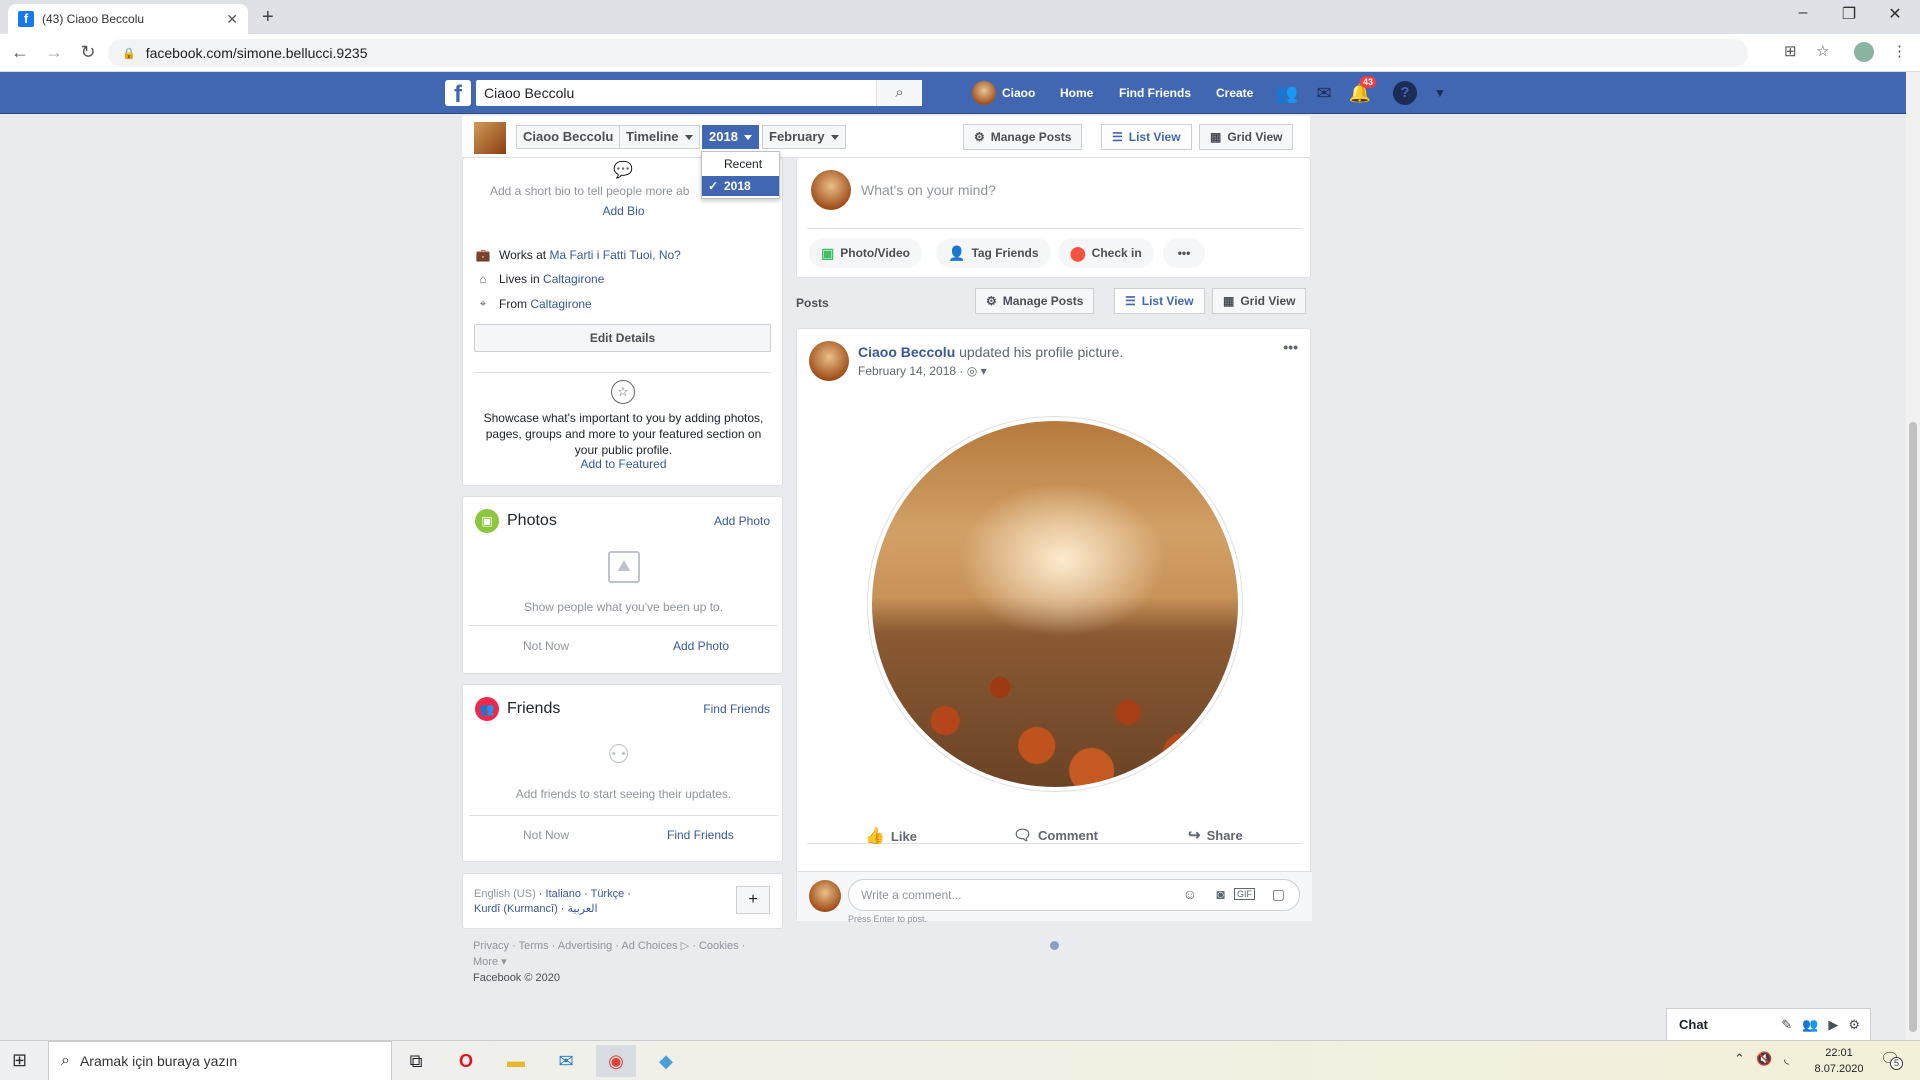 The height and width of the screenshot is (1080, 1920). I want to click on year-dropdown-button: 2018, so click(730, 137).